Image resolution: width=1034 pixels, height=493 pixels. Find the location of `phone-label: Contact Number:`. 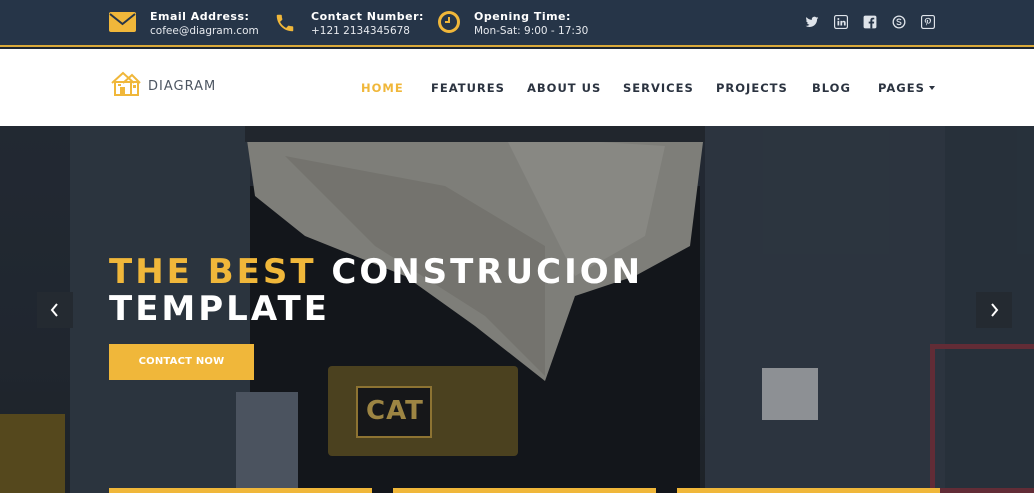

phone-label: Contact Number: is located at coordinates (367, 16).